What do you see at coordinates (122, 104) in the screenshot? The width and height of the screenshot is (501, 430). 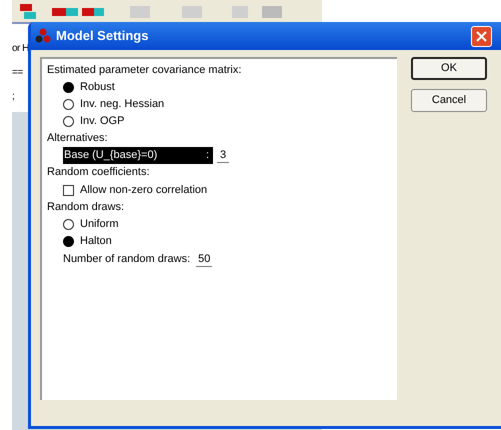 I see `radio-label: Inv. neg. Hessian` at bounding box center [122, 104].